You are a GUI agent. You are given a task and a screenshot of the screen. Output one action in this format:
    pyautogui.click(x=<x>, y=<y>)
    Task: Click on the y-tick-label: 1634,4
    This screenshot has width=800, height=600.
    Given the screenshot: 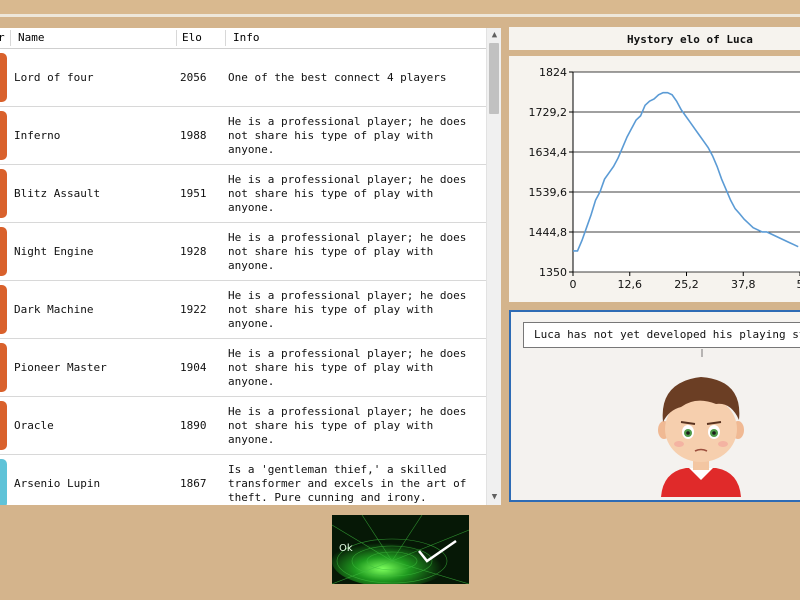 What is the action you would take?
    pyautogui.click(x=548, y=152)
    